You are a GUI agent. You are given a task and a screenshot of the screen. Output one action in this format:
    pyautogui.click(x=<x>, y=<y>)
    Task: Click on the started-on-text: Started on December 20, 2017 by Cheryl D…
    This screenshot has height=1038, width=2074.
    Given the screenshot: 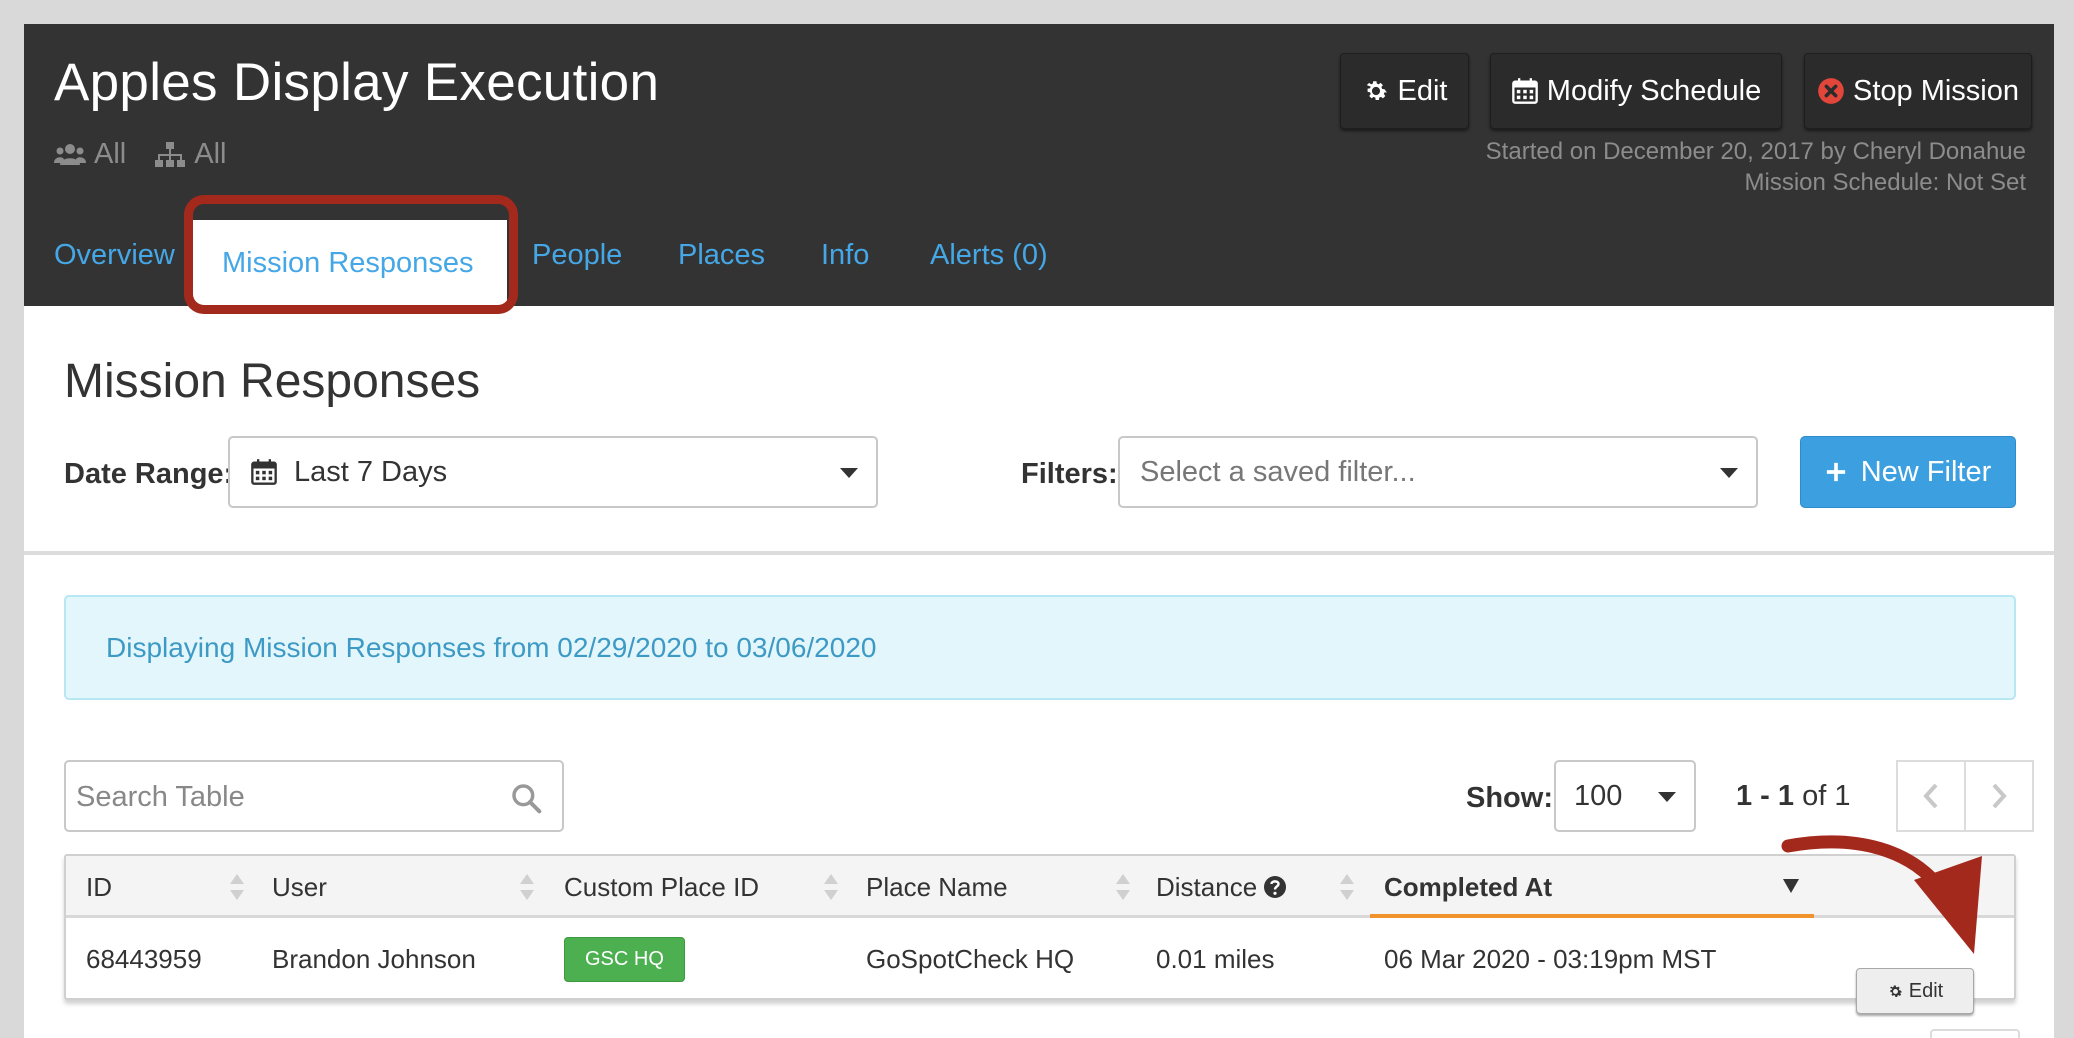 What is the action you would take?
    pyautogui.click(x=1755, y=151)
    